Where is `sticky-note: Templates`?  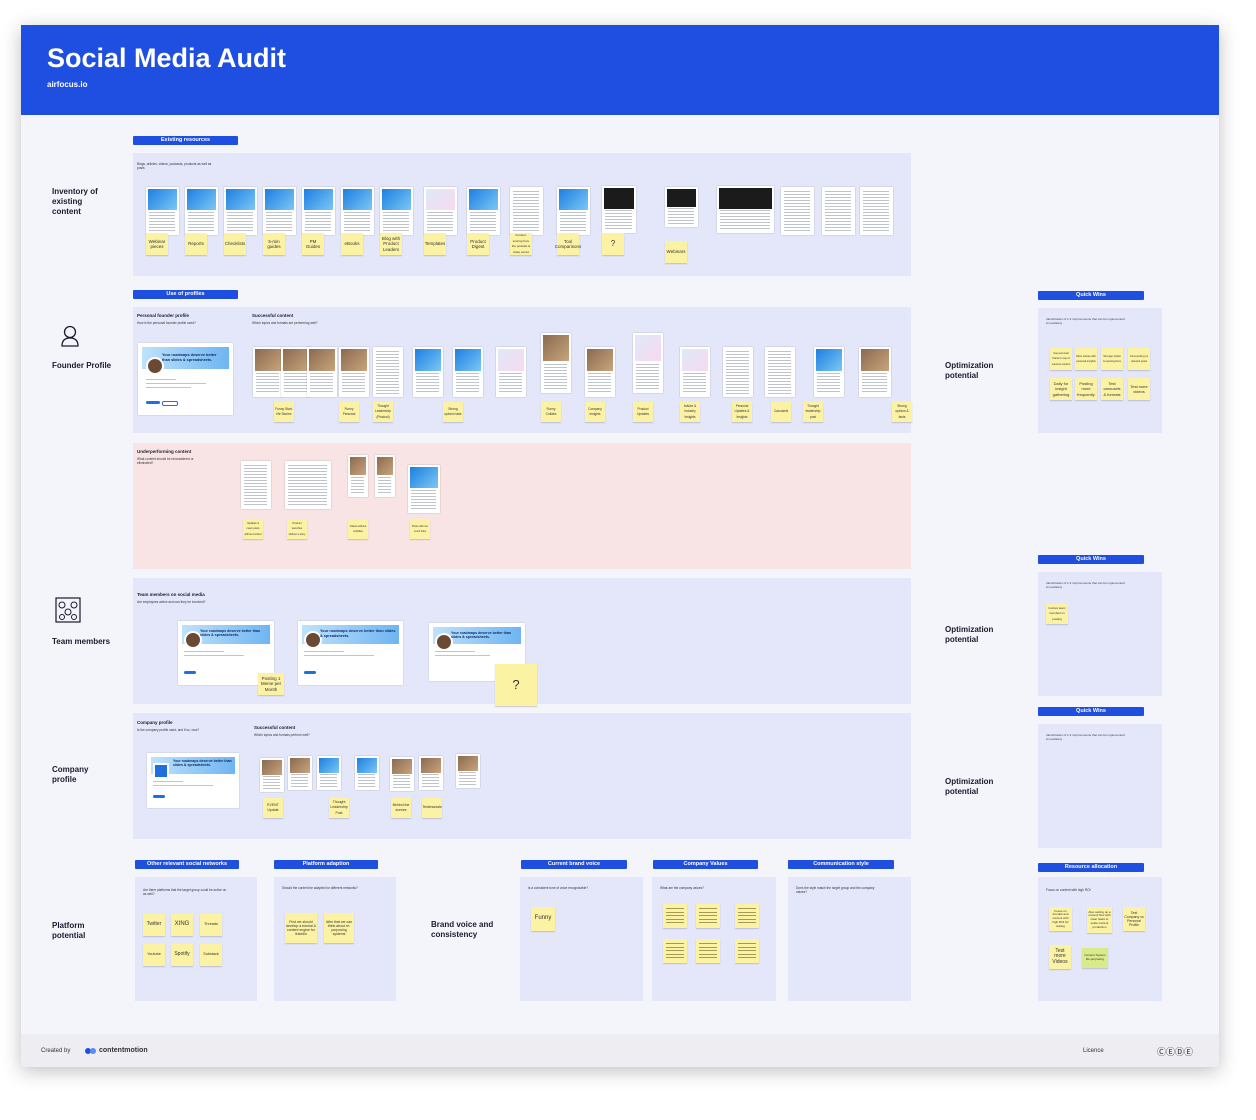 sticky-note: Templates is located at coordinates (435, 244).